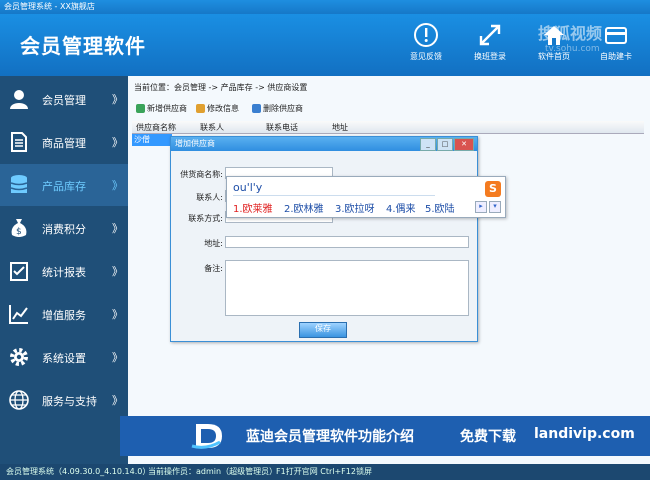  I want to click on remark-label: 备注:, so click(213, 268).